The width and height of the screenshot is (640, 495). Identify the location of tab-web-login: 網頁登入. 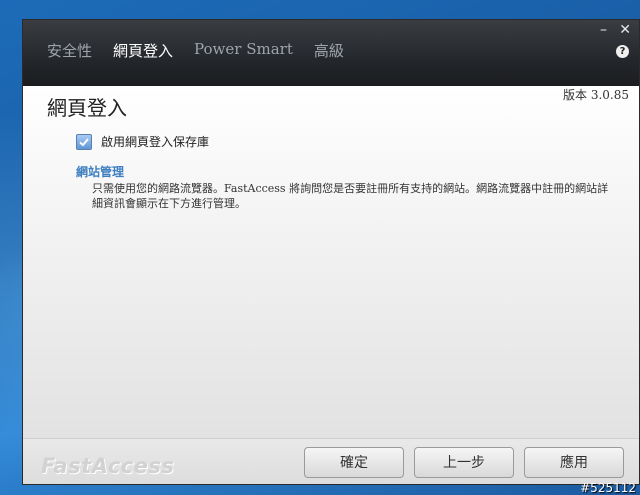
(143, 50).